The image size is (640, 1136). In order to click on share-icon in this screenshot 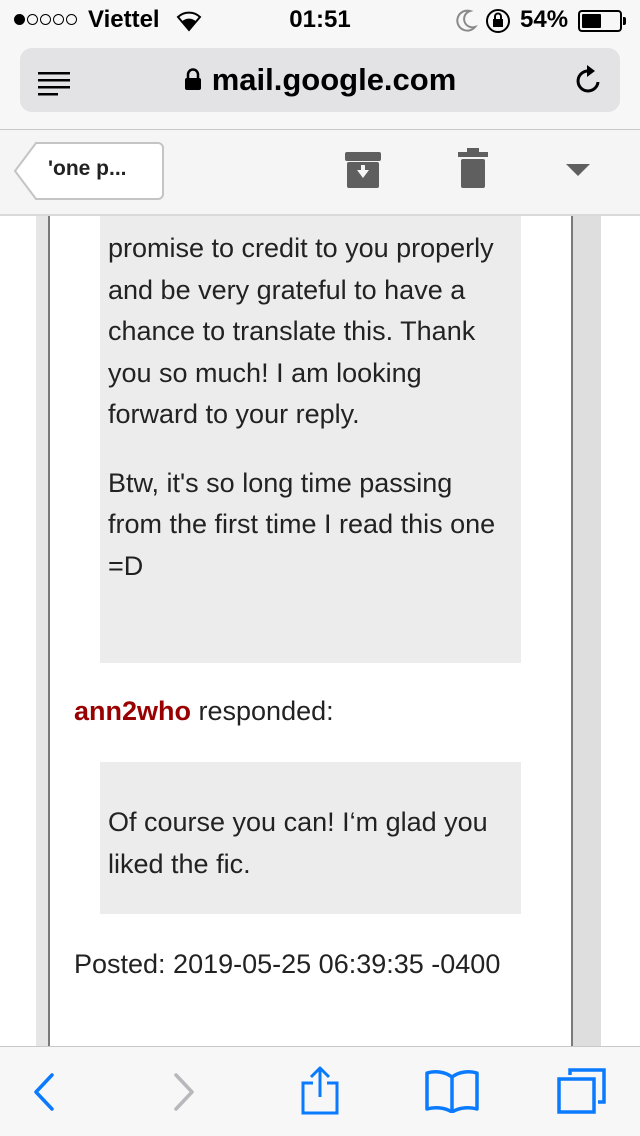, I will do `click(320, 1090)`.